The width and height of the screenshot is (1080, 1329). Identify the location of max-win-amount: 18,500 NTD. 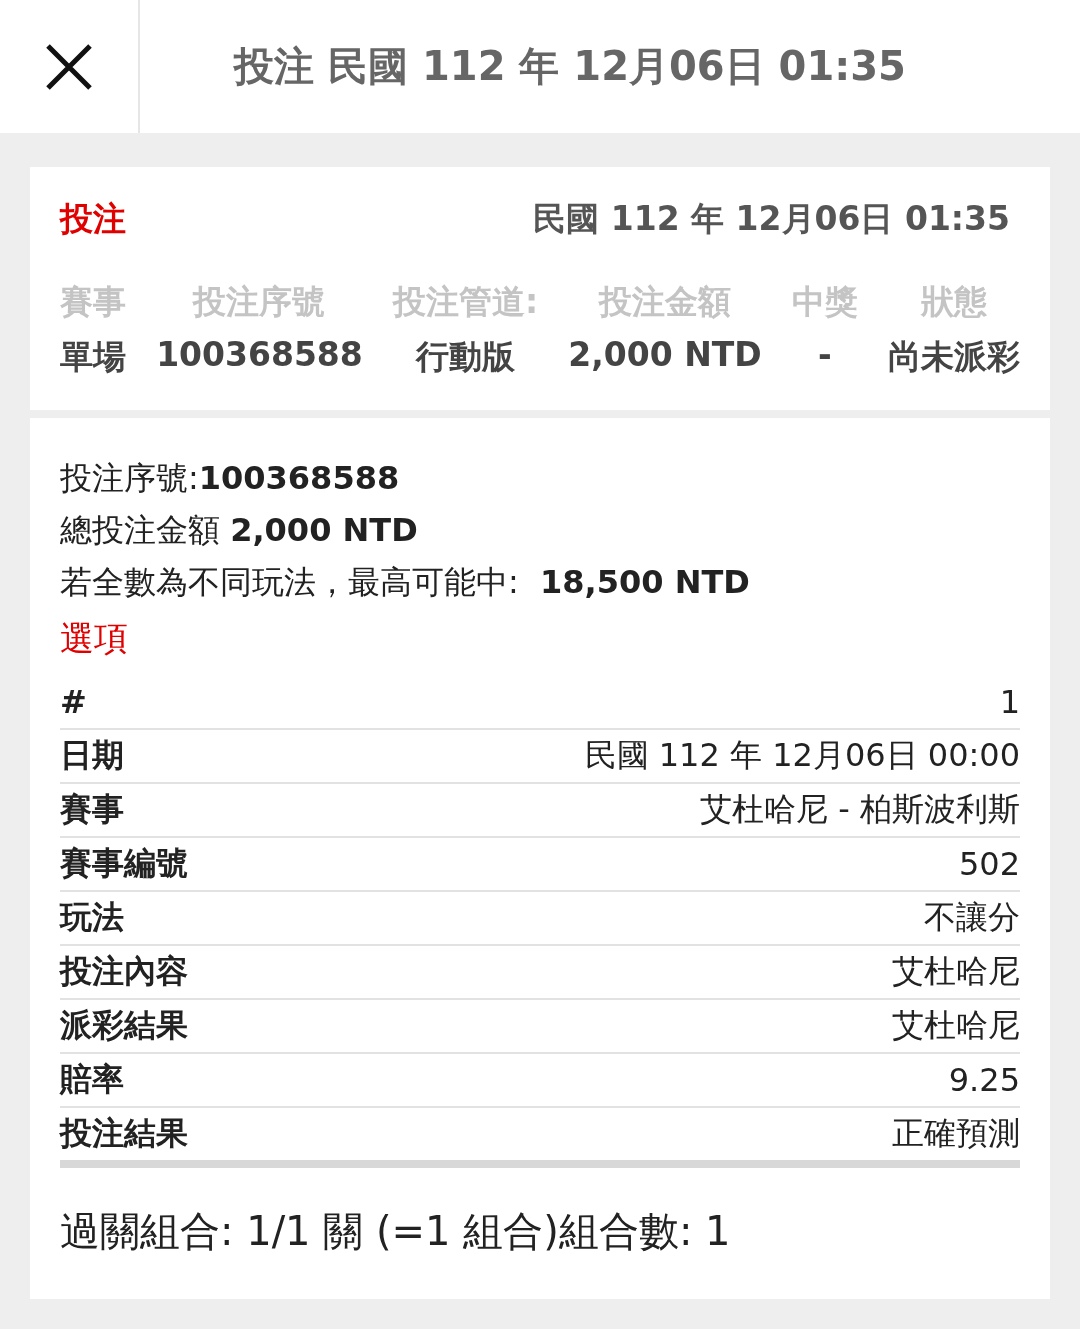
(645, 582).